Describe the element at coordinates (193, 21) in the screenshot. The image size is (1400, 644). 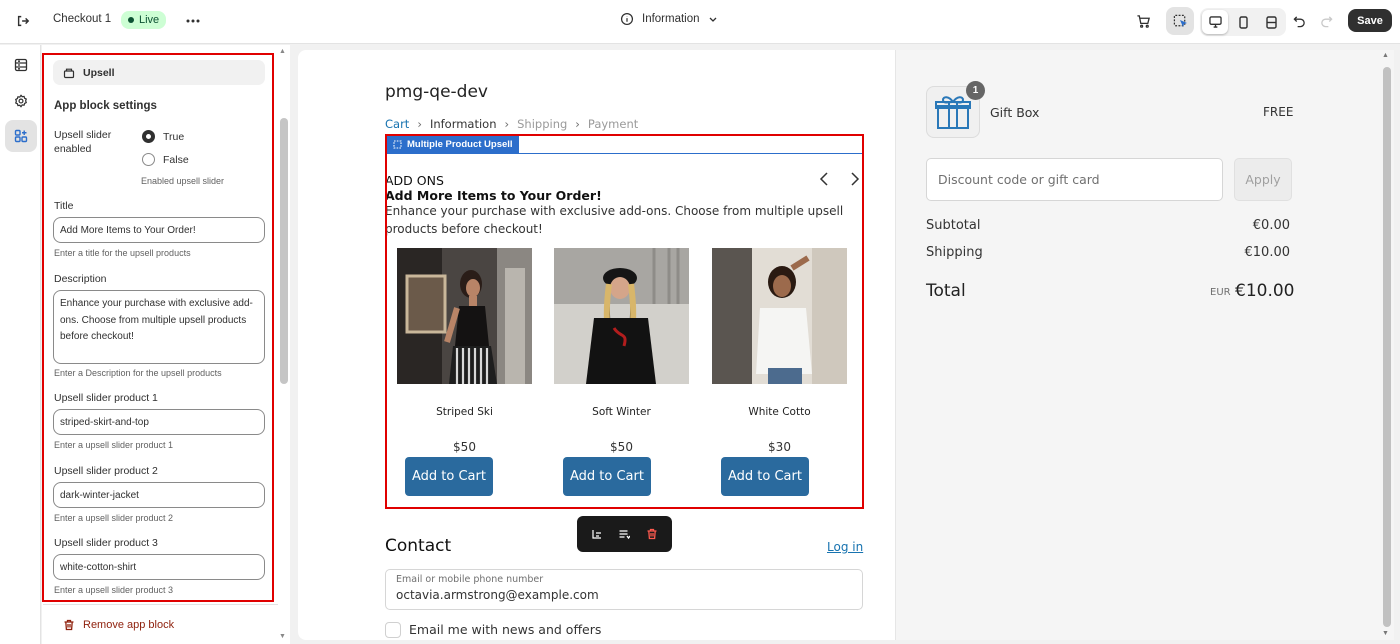
I see `more-icon` at that location.